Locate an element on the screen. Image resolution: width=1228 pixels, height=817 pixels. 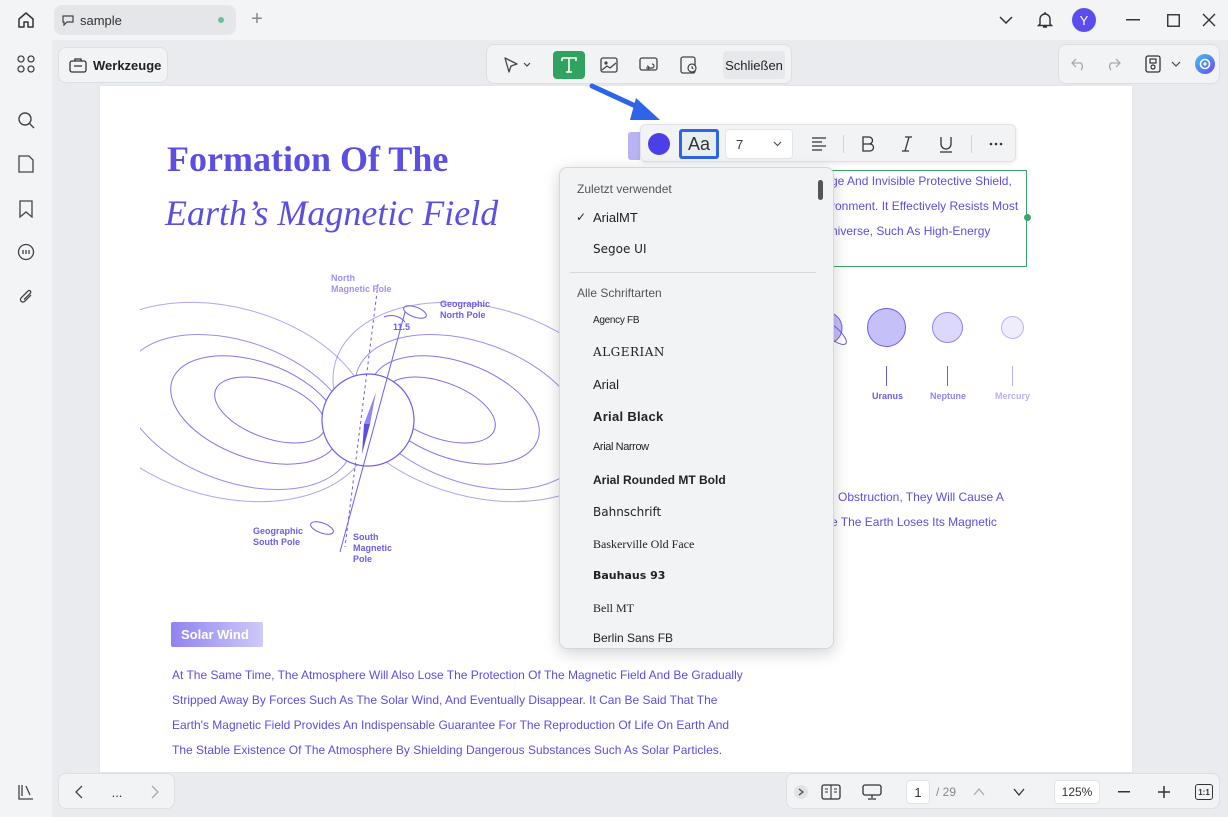
font-option: Agency FB is located at coordinates (616, 320).